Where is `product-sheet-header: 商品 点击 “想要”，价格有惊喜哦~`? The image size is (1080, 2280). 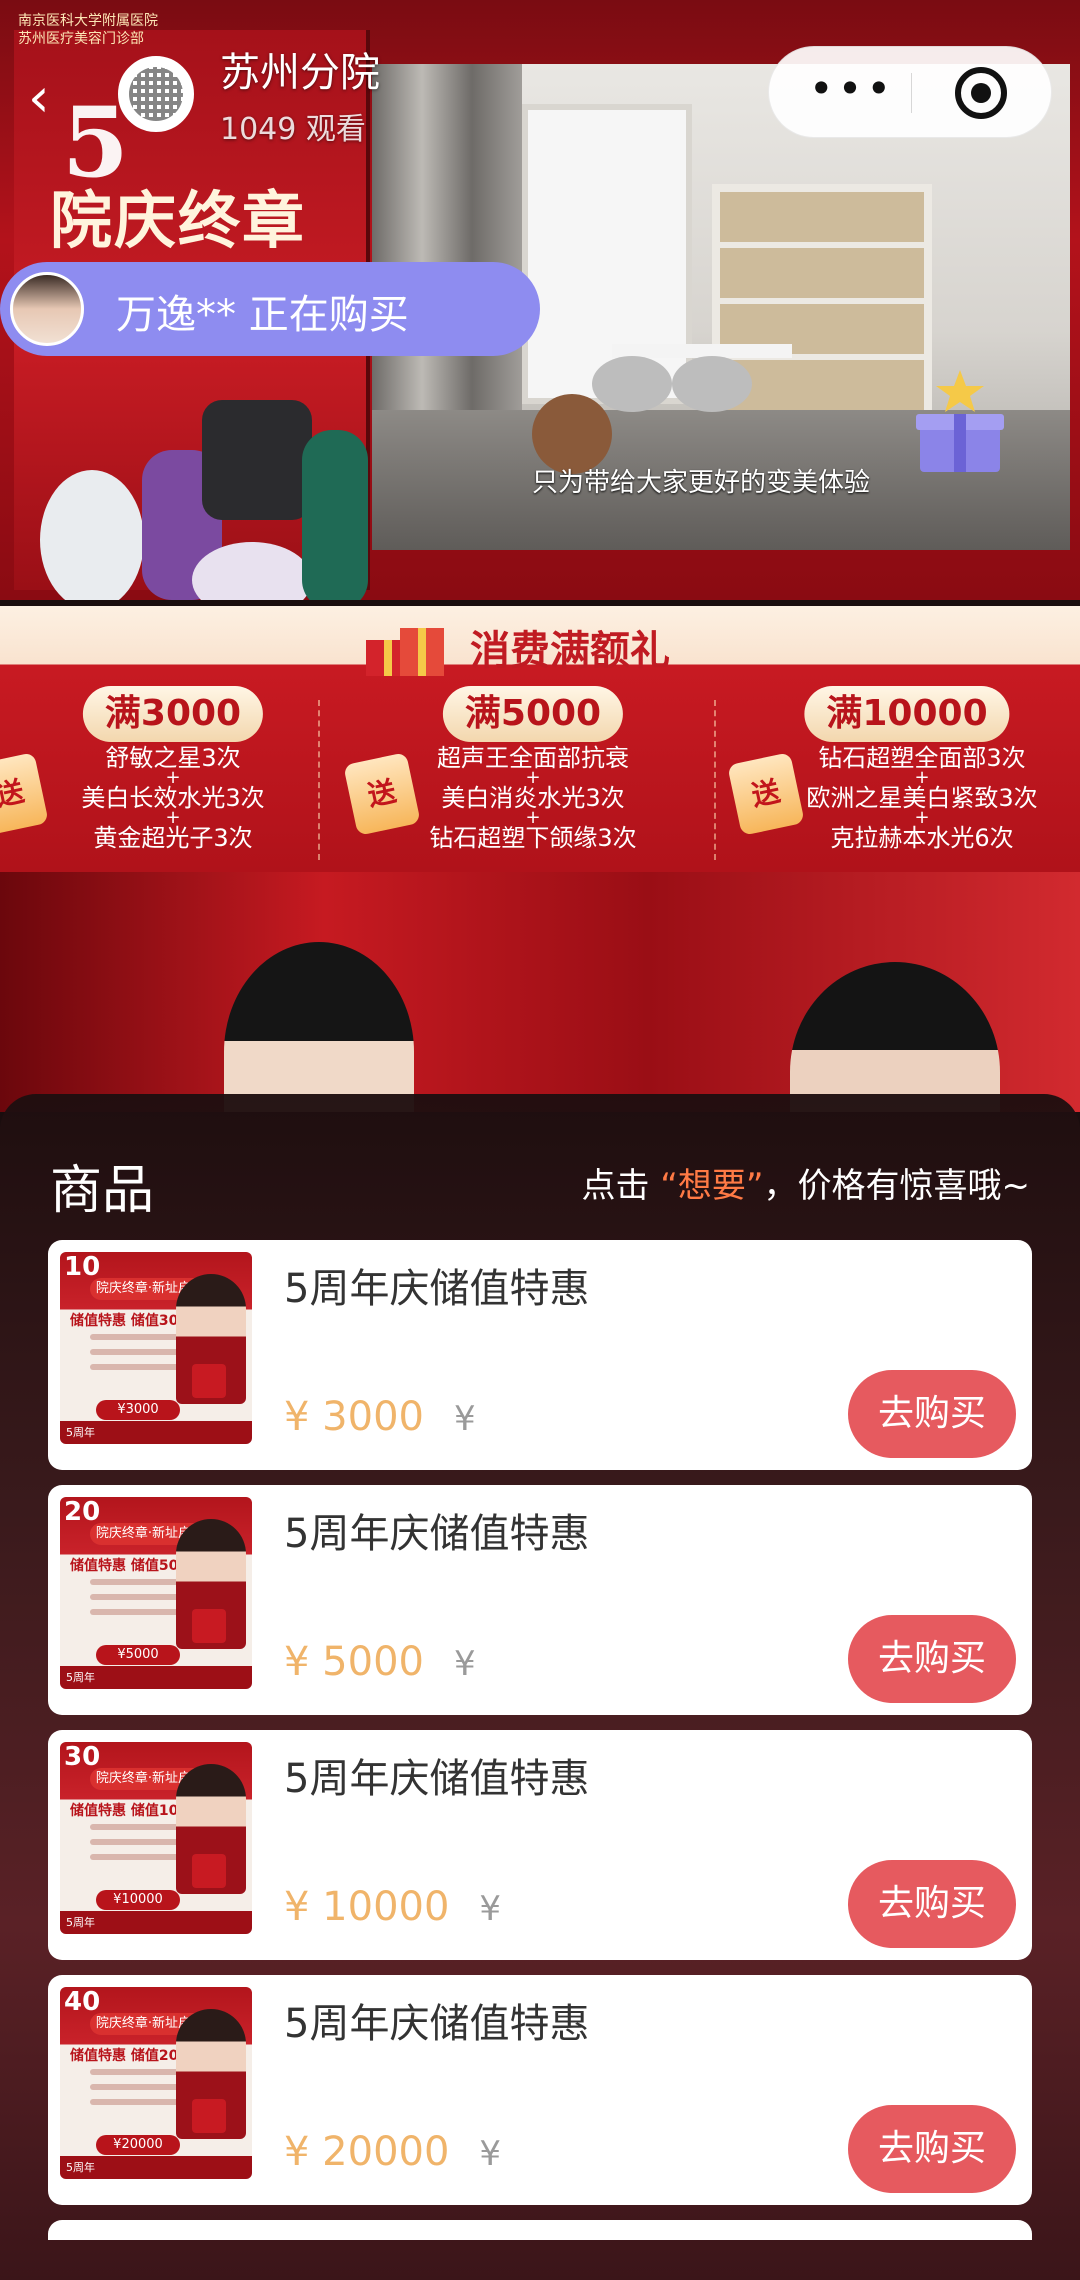 product-sheet-header: 商品 点击 “想要”，价格有惊喜哦~ is located at coordinates (540, 1184).